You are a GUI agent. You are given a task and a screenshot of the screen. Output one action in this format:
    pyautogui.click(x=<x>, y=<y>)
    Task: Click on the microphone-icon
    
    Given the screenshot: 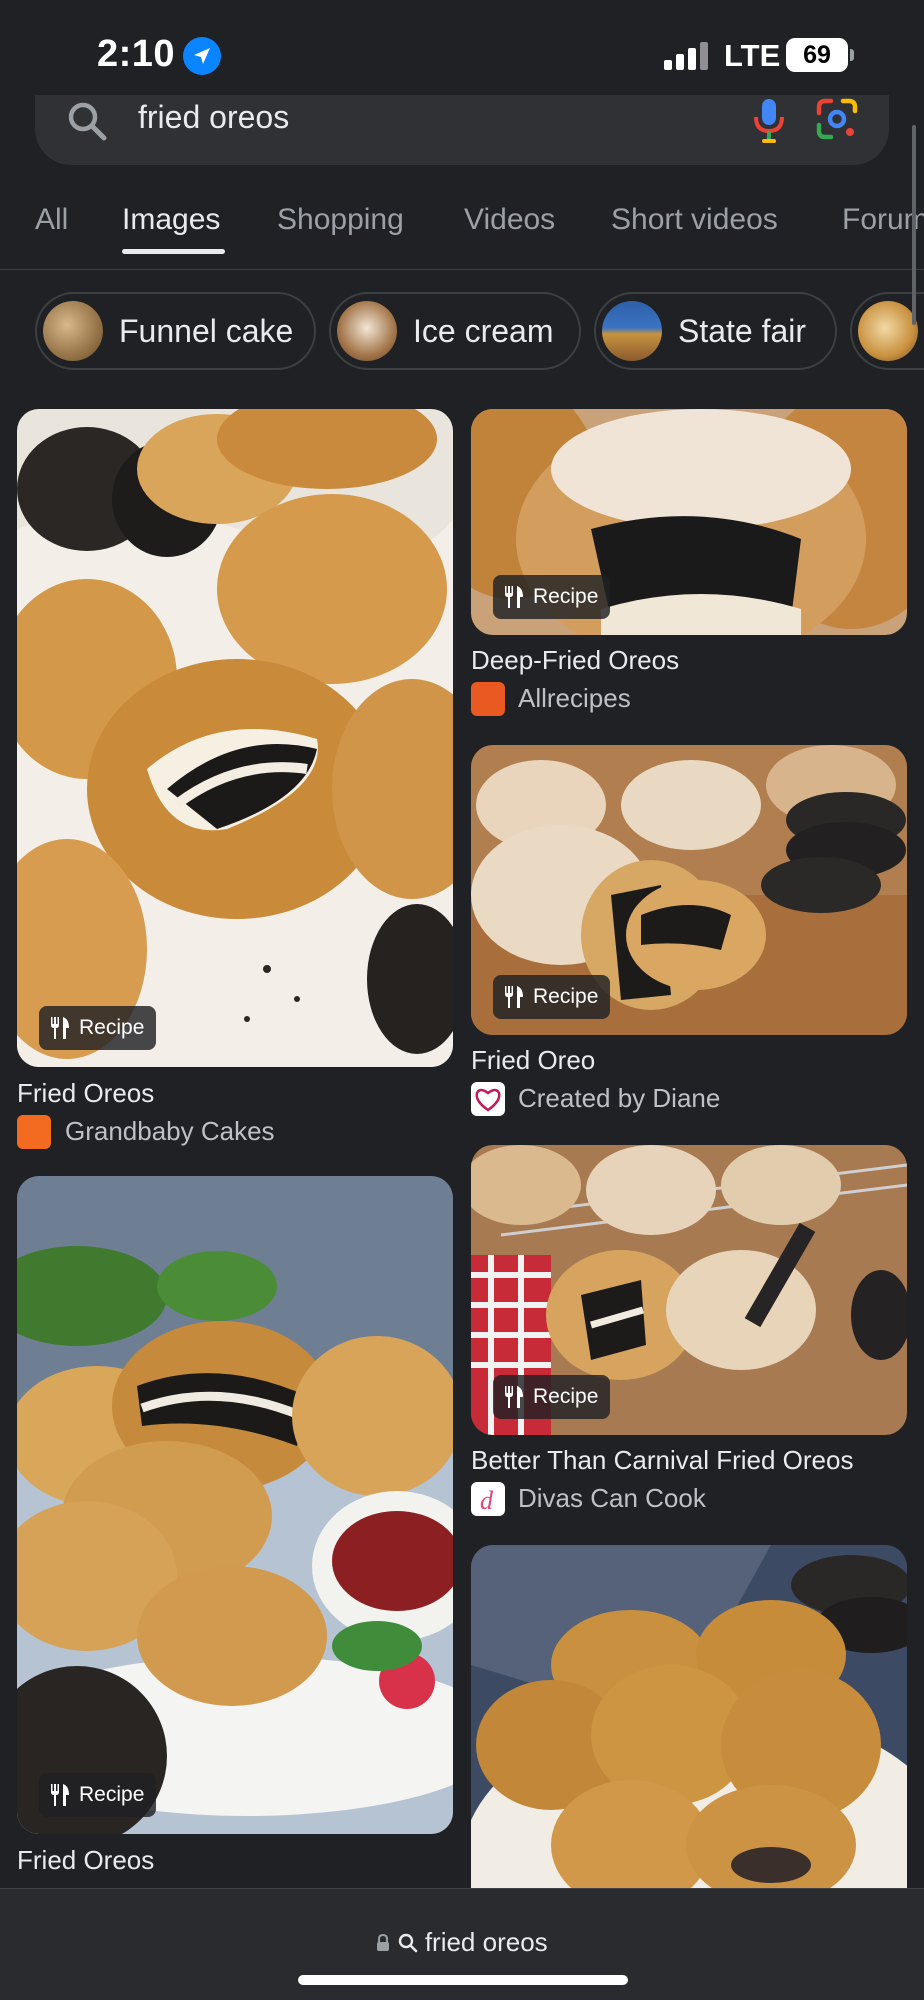 What is the action you would take?
    pyautogui.click(x=769, y=120)
    